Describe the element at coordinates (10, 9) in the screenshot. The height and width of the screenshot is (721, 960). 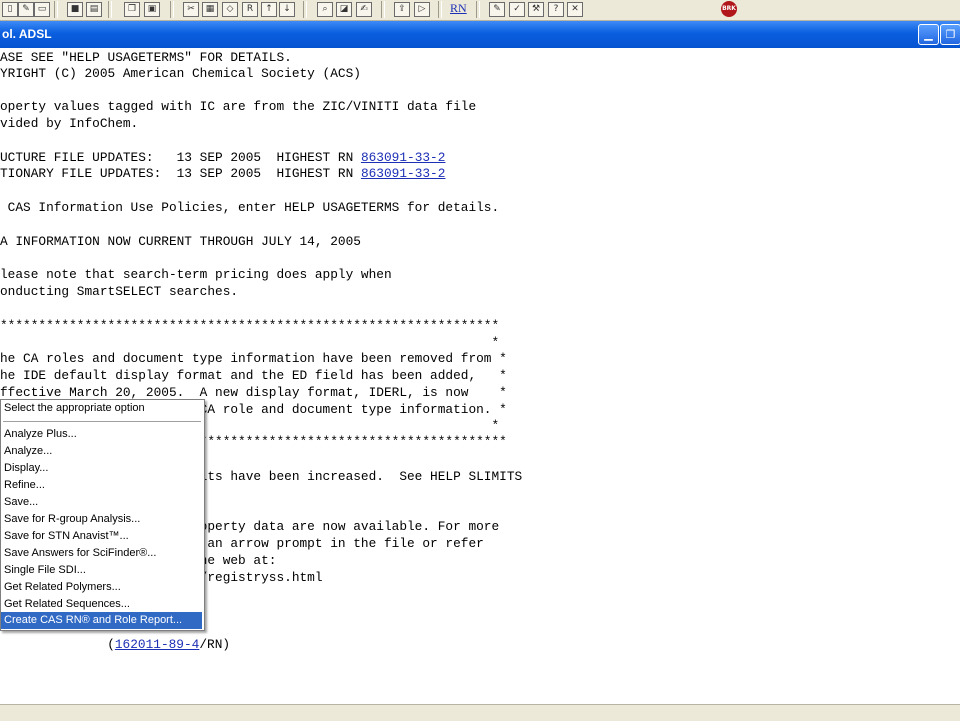
I see `new-file-icon: ▯` at that location.